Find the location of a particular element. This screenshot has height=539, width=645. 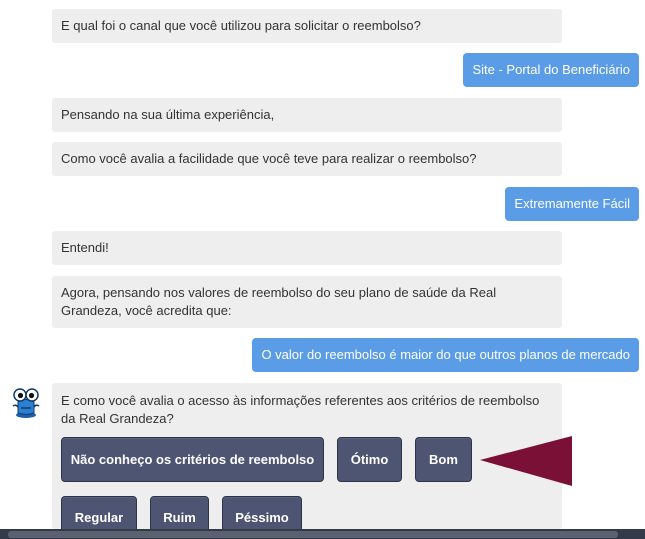

user-message: Extremamente Fácil is located at coordinates (572, 204).